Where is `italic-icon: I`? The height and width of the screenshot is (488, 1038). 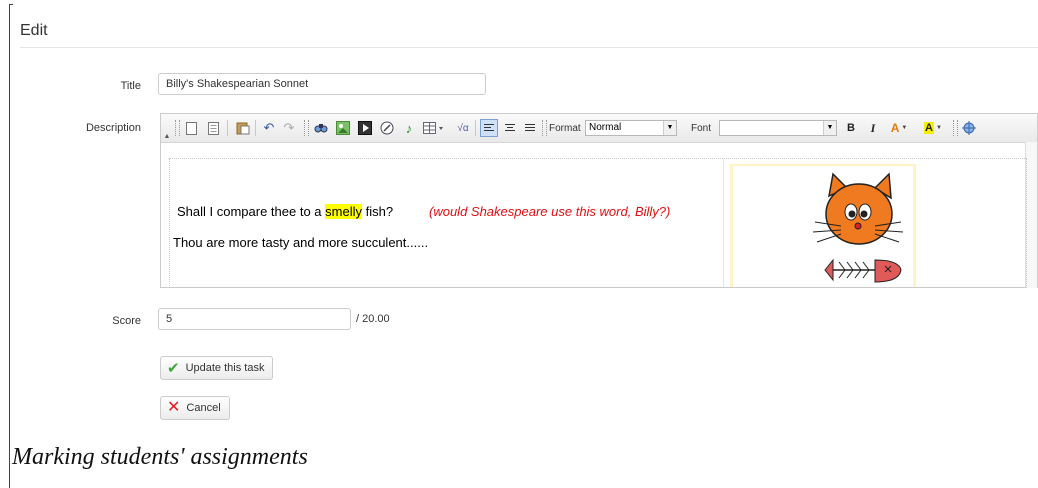
italic-icon: I is located at coordinates (873, 128).